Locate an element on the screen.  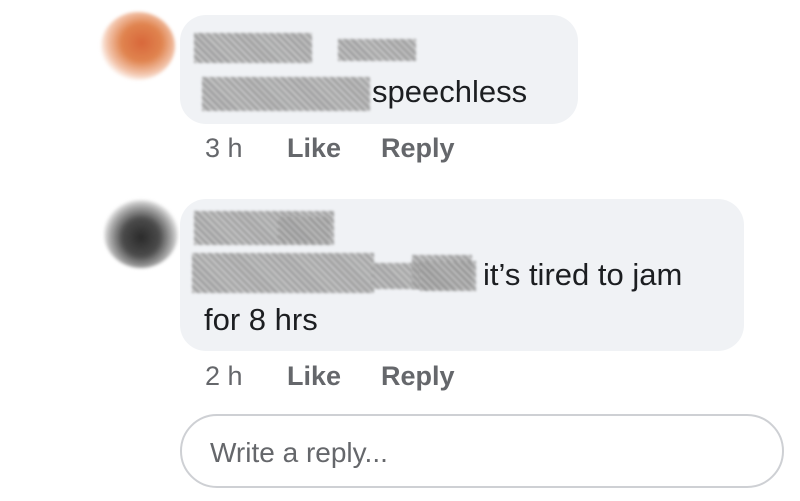
comment-text: speechless is located at coordinates (450, 91).